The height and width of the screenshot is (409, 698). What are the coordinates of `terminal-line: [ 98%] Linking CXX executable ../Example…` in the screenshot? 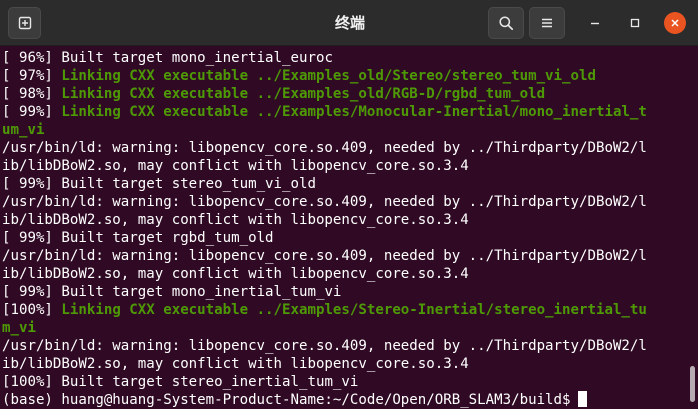 It's located at (350, 94).